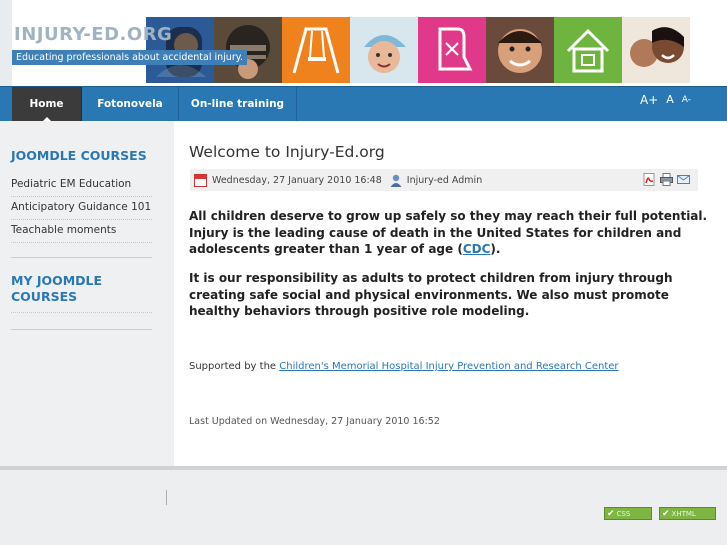 The image size is (727, 545). I want to click on main-nav: Home Fotonovela On-line training A+ A A-, so click(363, 103).